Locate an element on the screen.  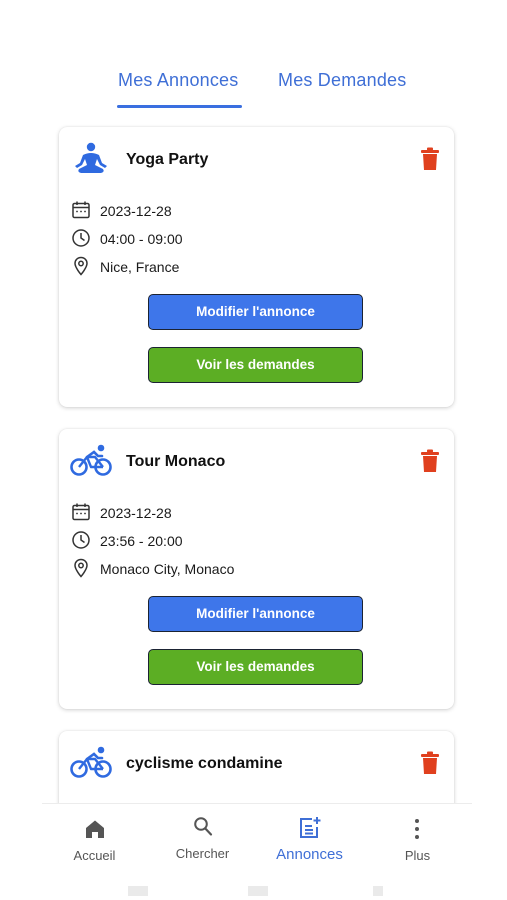
nav-label: Annonces is located at coordinates (309, 854).